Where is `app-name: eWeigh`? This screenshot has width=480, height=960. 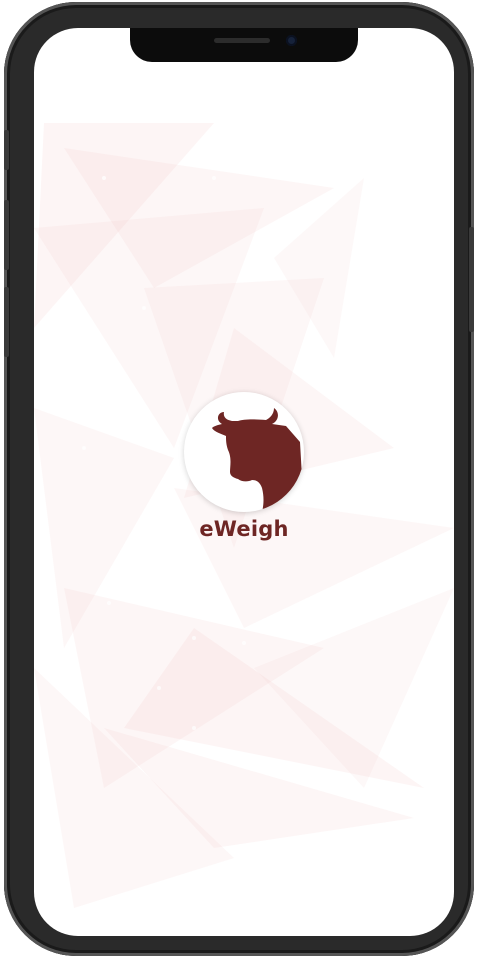 app-name: eWeigh is located at coordinates (244, 529).